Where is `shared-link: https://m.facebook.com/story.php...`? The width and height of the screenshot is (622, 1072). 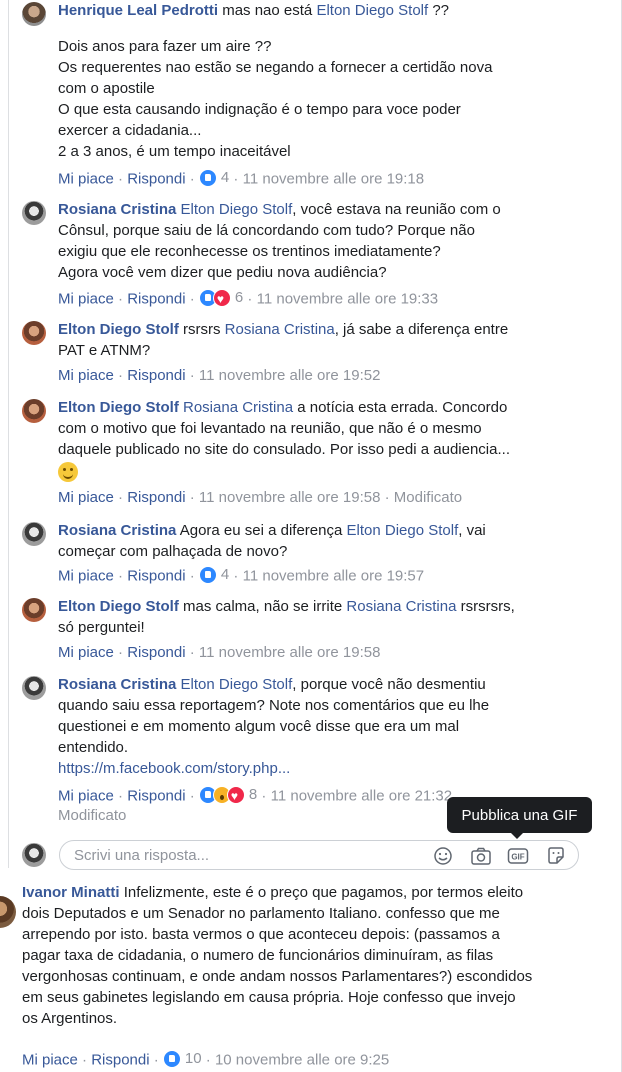 shared-link: https://m.facebook.com/story.php... is located at coordinates (333, 768).